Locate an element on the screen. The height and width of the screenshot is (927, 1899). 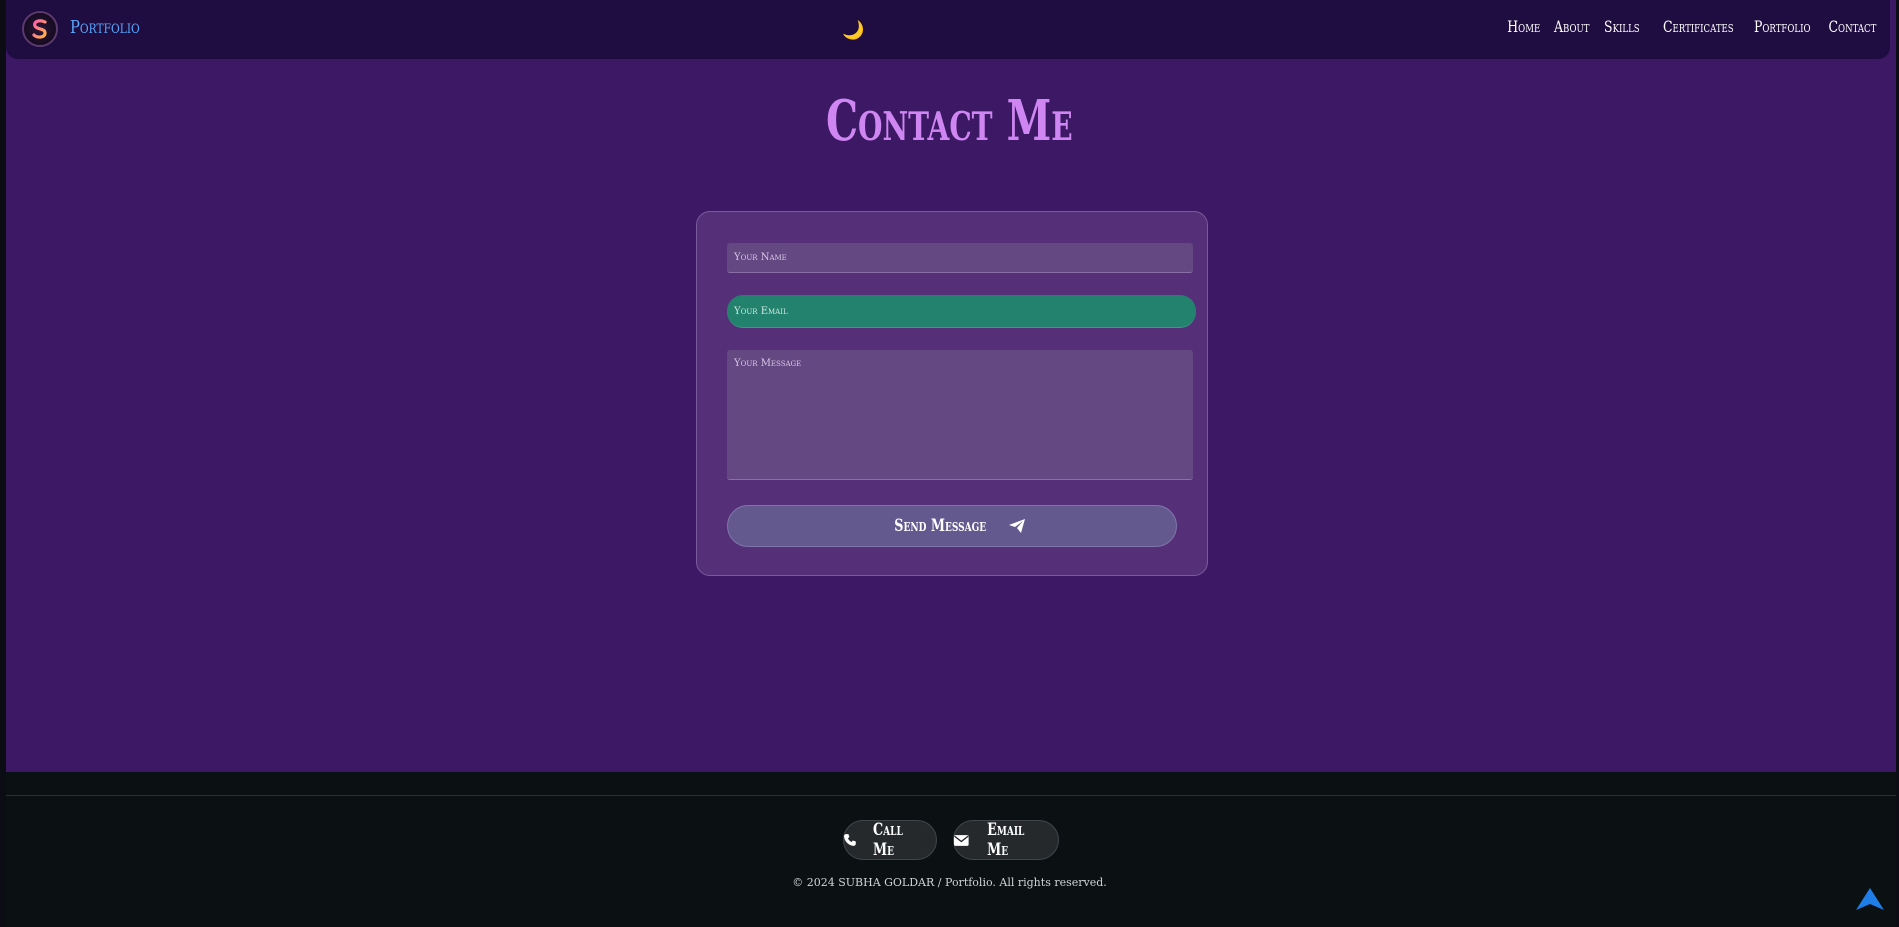
nav-link-about: About is located at coordinates (1571, 26).